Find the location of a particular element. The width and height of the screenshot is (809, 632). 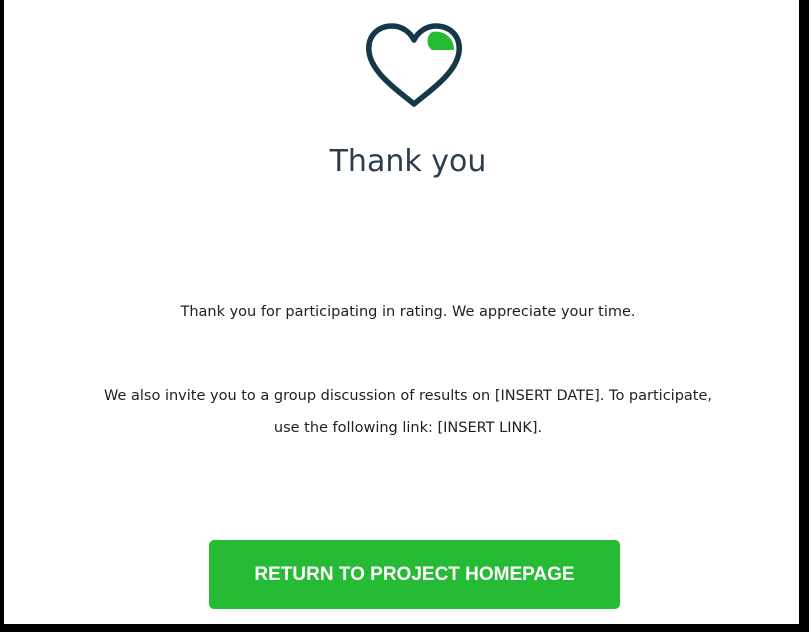

page-title: Thank you is located at coordinates (408, 161).